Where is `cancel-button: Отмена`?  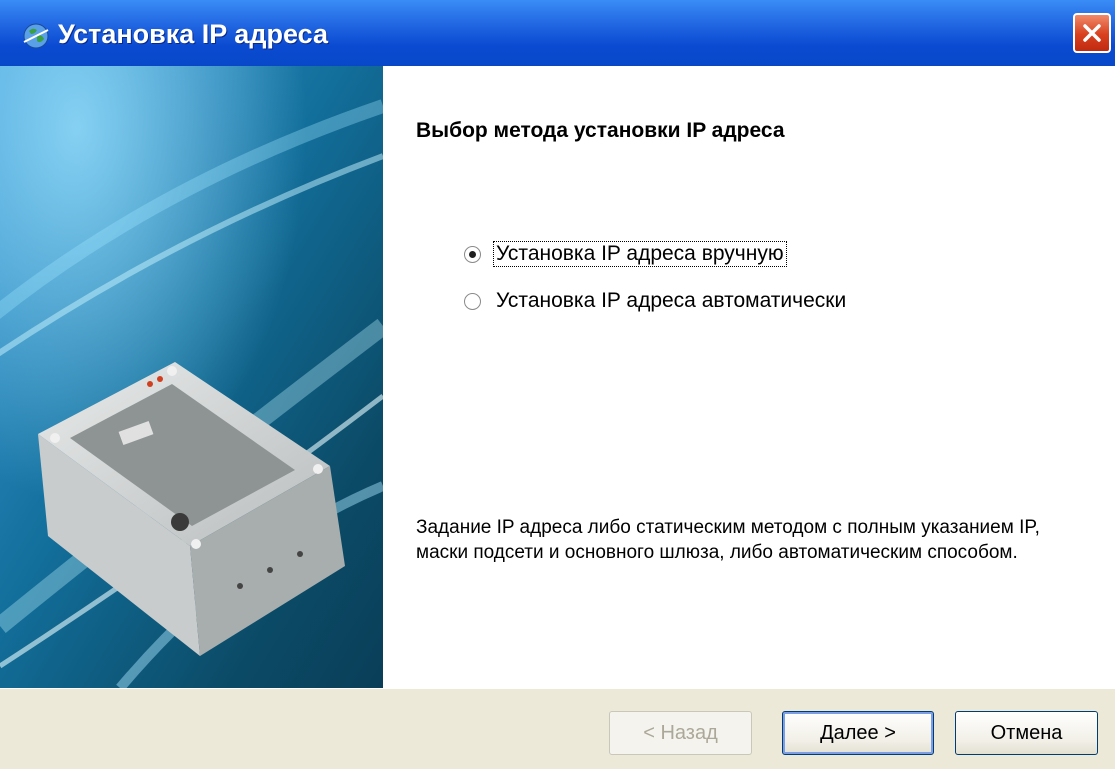
cancel-button: Отмена is located at coordinates (1026, 733).